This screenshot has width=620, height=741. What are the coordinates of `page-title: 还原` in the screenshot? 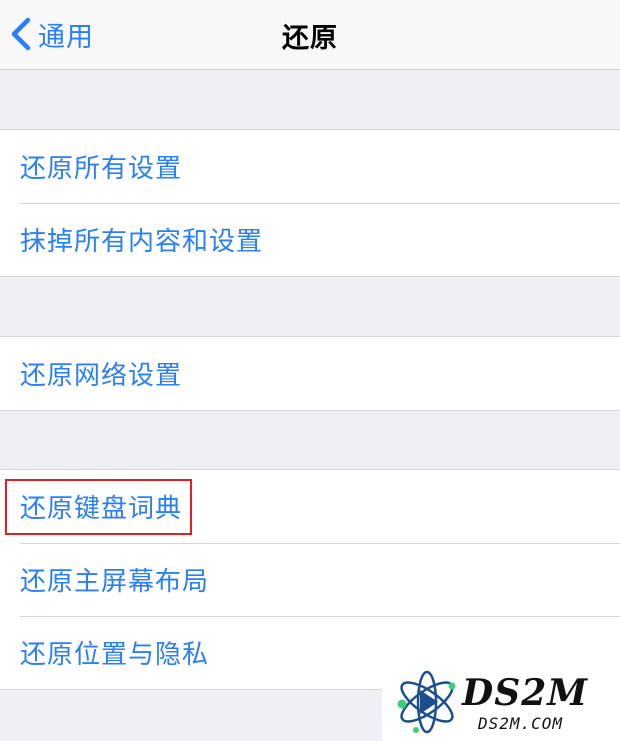 It's located at (310, 38).